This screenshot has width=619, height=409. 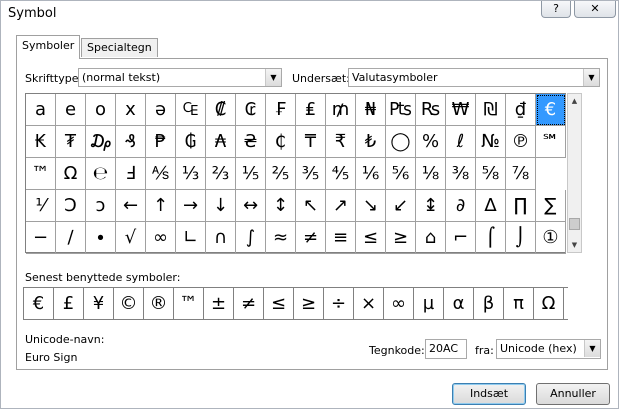 What do you see at coordinates (41, 110) in the screenshot?
I see `symbol-cell: a` at bounding box center [41, 110].